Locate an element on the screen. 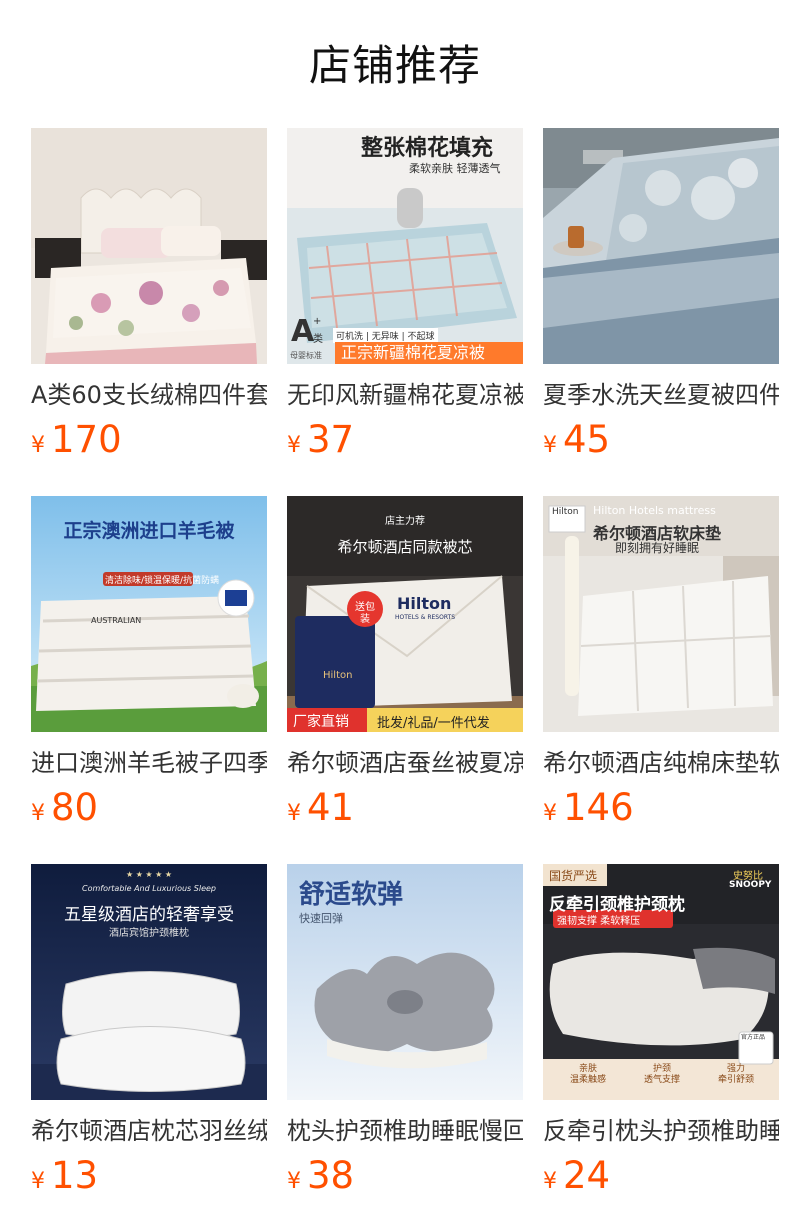 The height and width of the screenshot is (1232, 790). brand-logo-en: SNOOPY is located at coordinates (750, 885).